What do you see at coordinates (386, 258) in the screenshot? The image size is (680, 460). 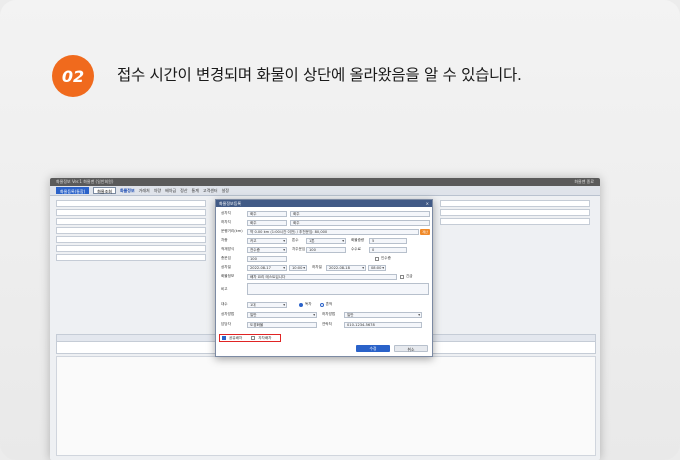 I see `certificate-label: 인수증` at bounding box center [386, 258].